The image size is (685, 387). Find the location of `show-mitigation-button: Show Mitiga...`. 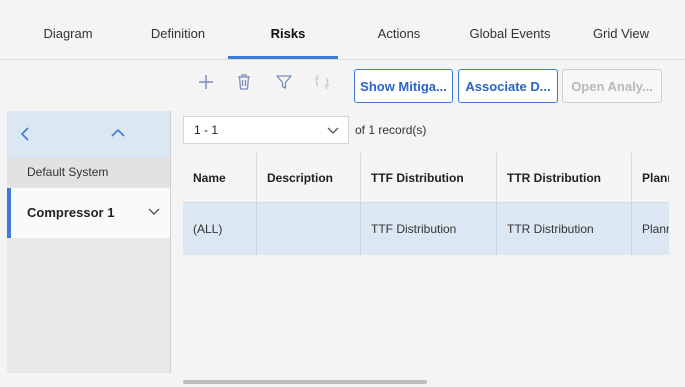

show-mitigation-button: Show Mitiga... is located at coordinates (403, 86).